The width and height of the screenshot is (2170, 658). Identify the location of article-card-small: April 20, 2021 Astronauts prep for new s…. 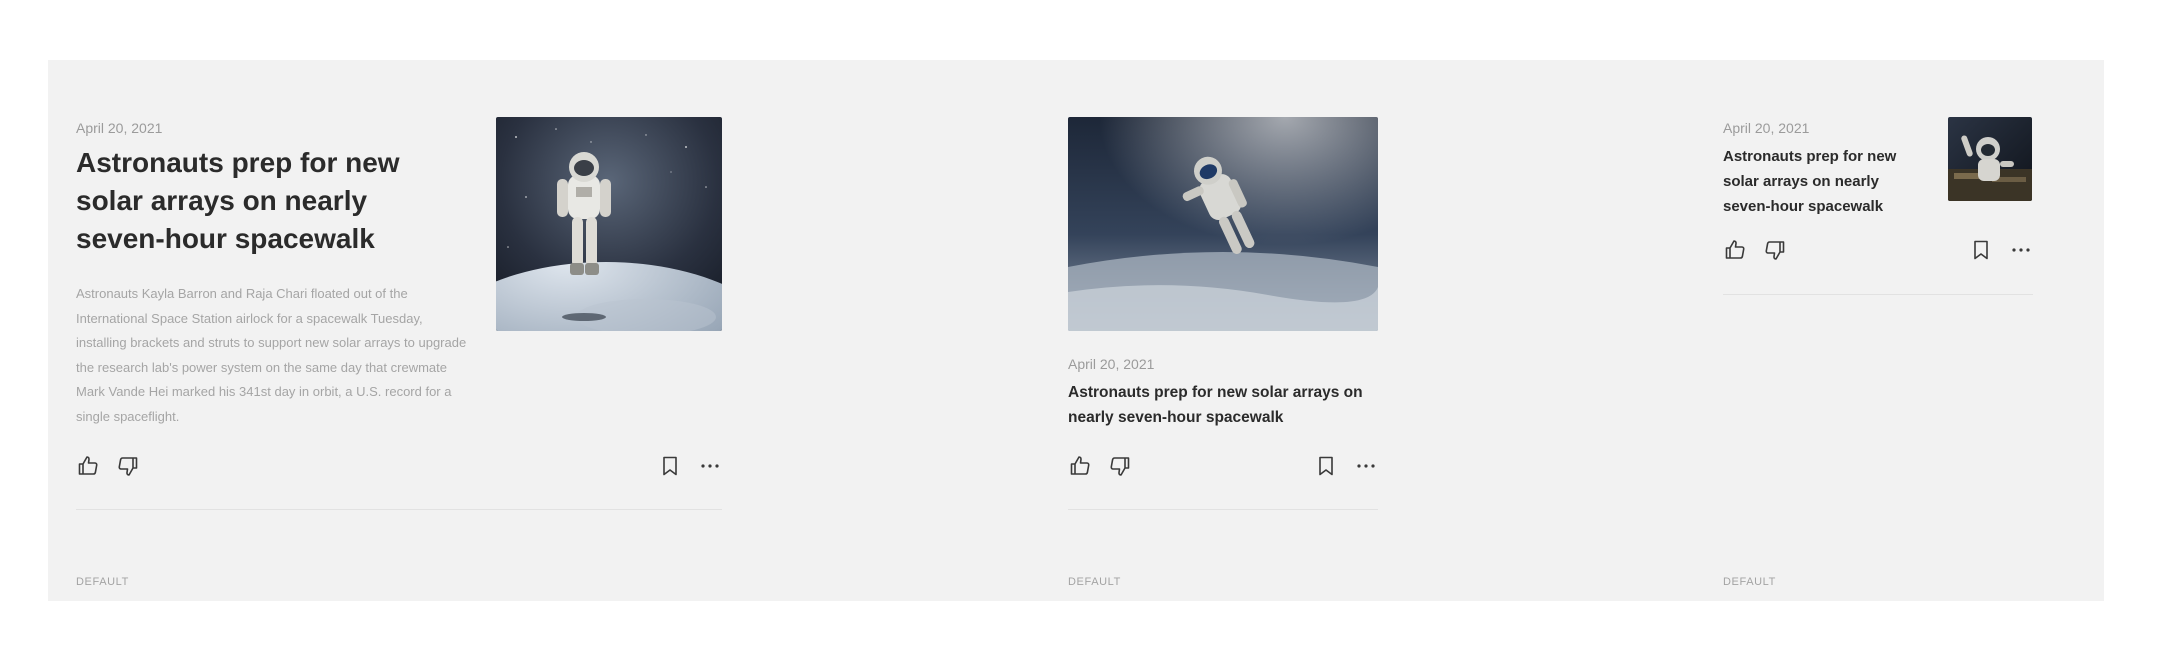
(1883, 330).